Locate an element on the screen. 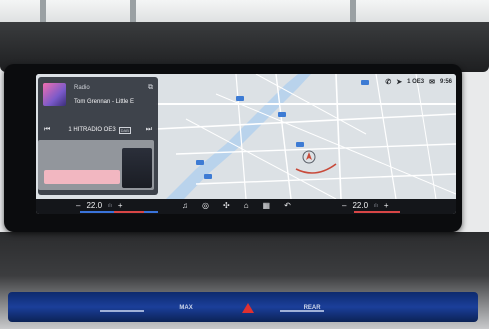 The width and height of the screenshot is (489, 329). passenger-temperature: 22.0 is located at coordinates (360, 205).